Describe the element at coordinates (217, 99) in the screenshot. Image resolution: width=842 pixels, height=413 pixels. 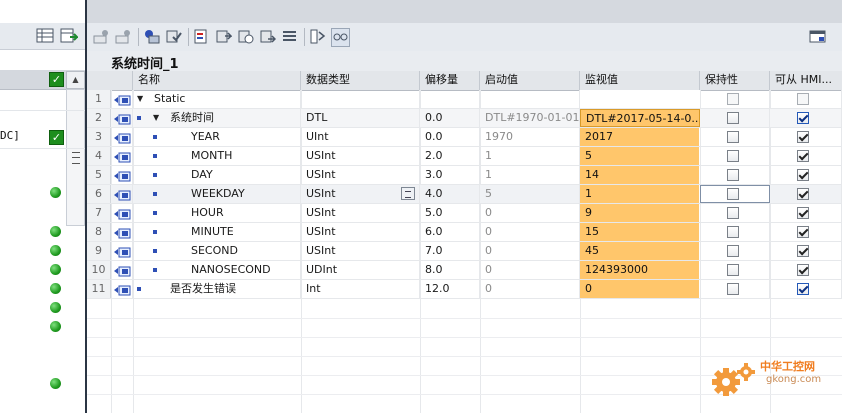
I see `name-cell: ▼ Static` at that location.